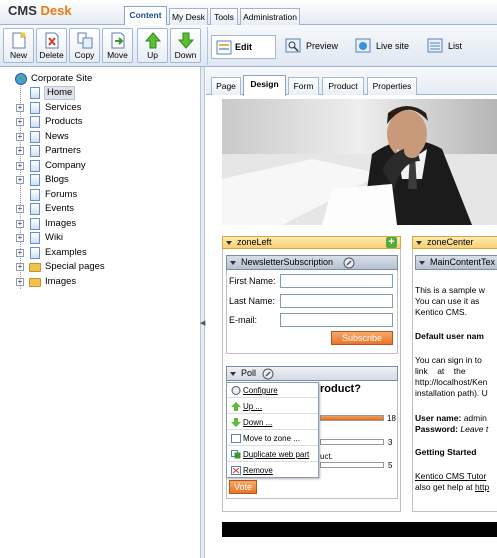  Describe the element at coordinates (100, 79) in the screenshot. I see `tree-root: Corporate Site` at that location.